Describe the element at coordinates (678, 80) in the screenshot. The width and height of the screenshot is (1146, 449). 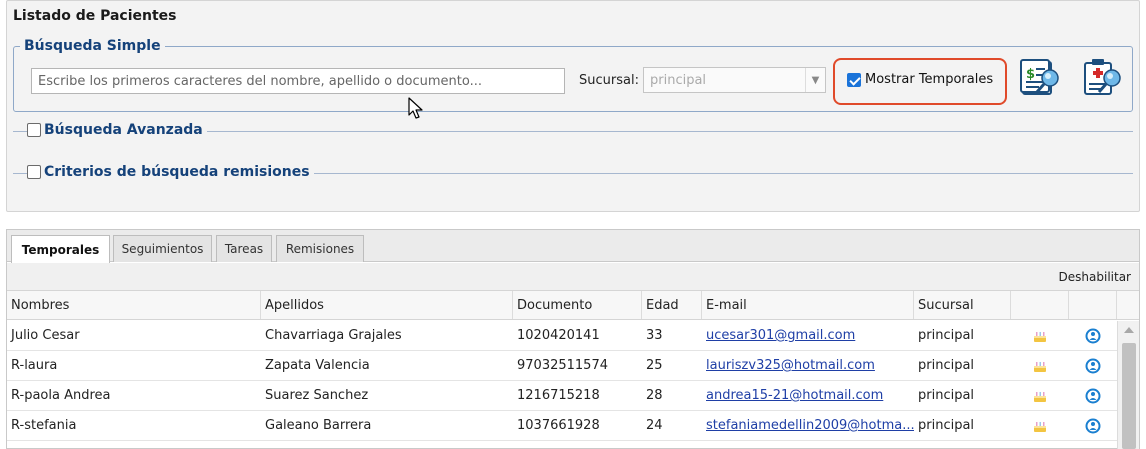
I see `sucursal-select-value: principal` at that location.